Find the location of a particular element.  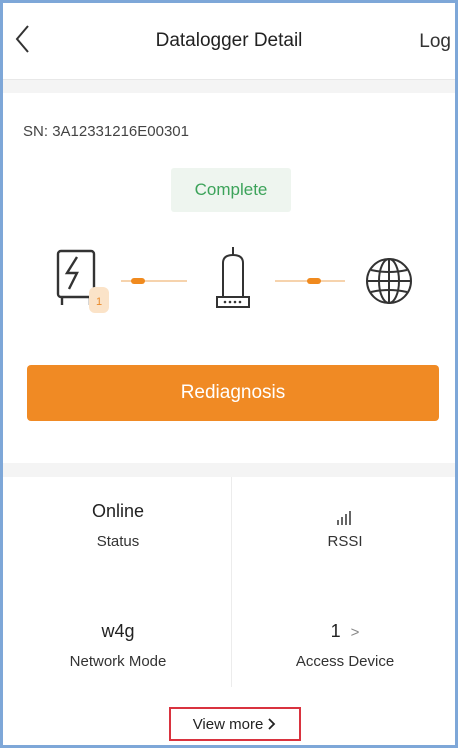

rssi-value is located at coordinates (343, 513).